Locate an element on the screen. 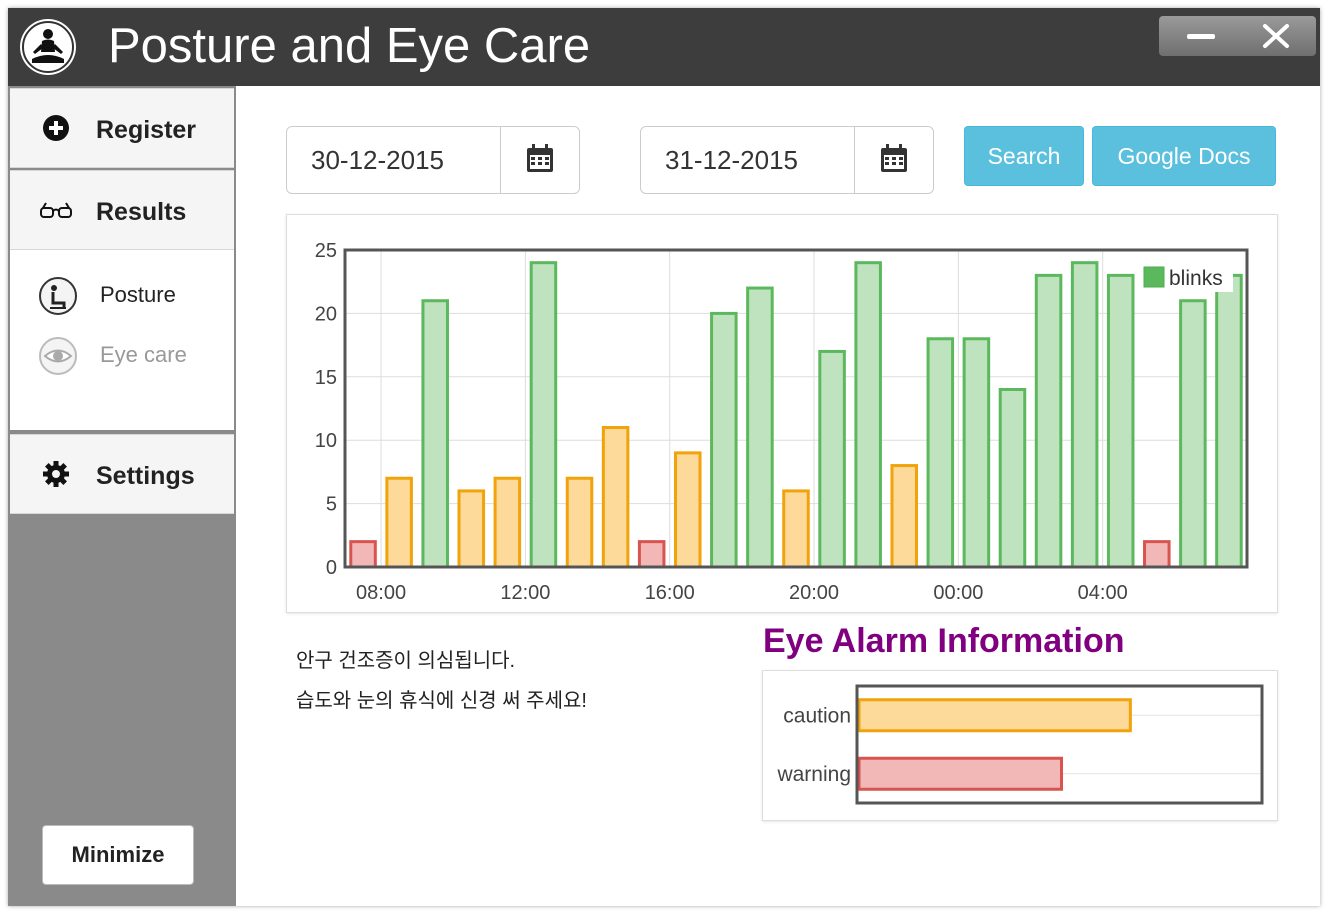 This screenshot has height=912, width=1334. sidebar-item-posture: Posture is located at coordinates (133, 296).